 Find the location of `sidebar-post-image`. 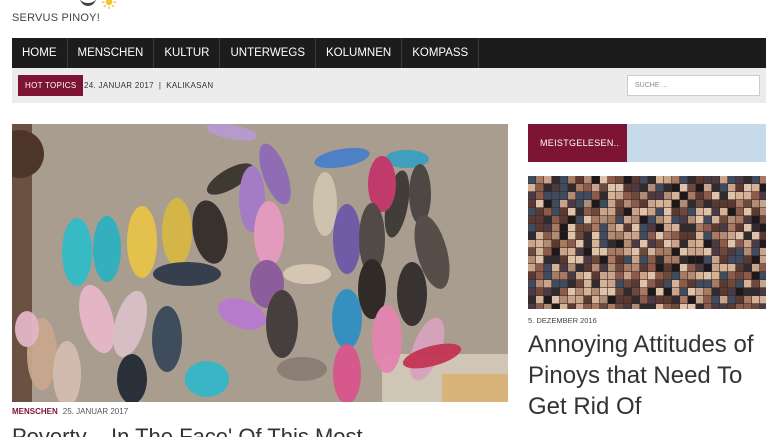

sidebar-post-image is located at coordinates (647, 242).